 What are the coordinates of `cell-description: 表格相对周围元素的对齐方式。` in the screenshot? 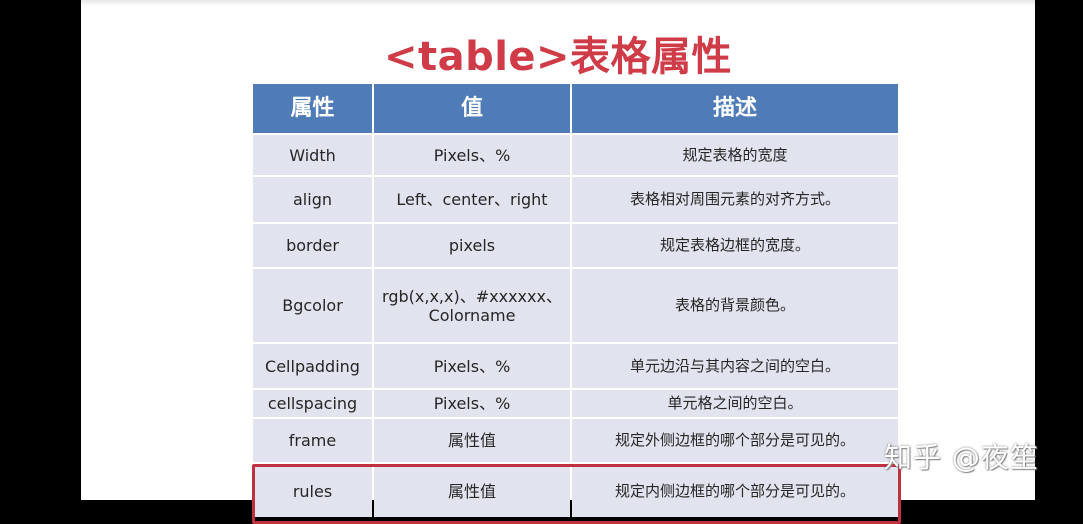 It's located at (735, 199).